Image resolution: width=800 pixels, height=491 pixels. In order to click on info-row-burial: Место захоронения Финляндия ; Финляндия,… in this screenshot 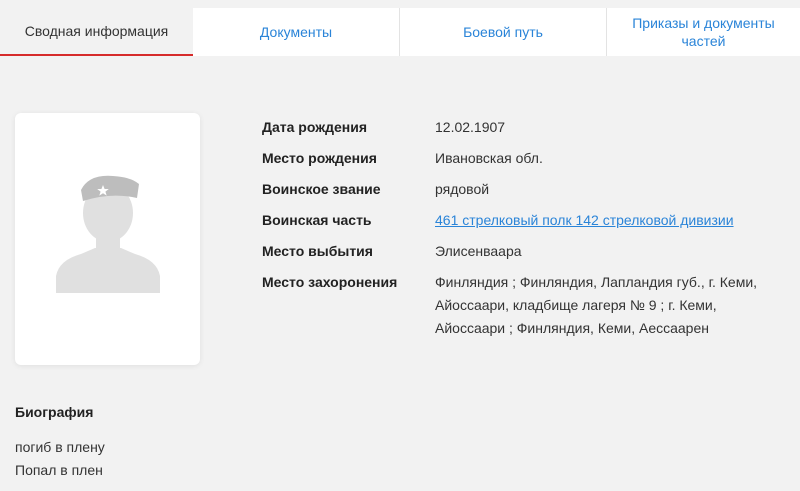, I will do `click(513, 305)`.